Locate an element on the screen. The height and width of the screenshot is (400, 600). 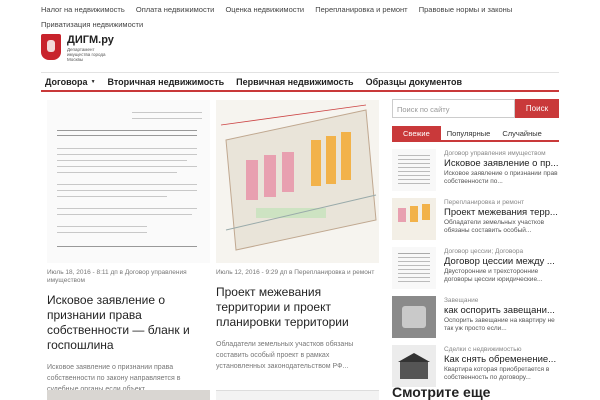
main-nav-item-samples: Образцы документов is located at coordinates (414, 82).